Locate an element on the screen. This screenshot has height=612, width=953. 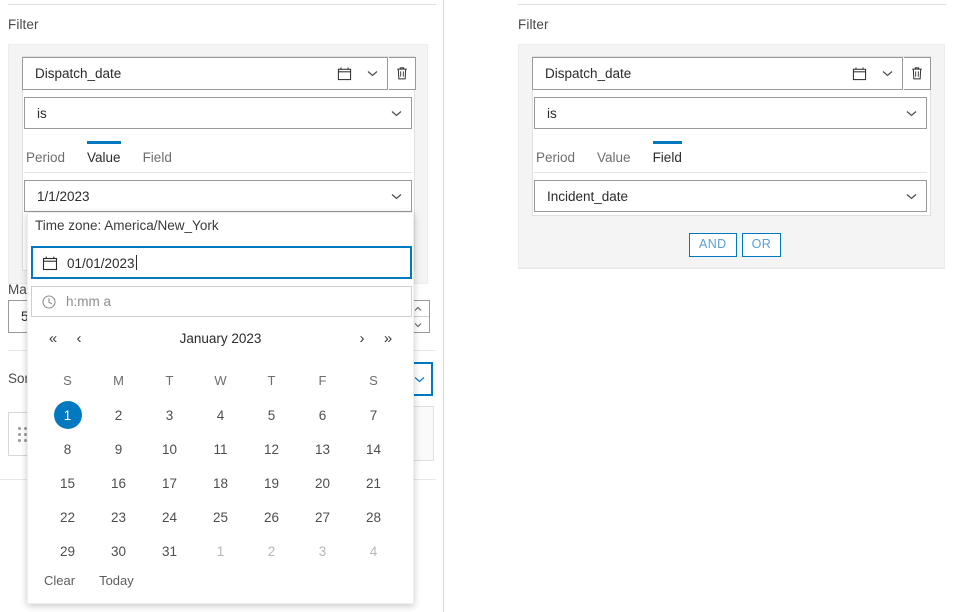
calendar-day-label: 5 is located at coordinates (271, 415).